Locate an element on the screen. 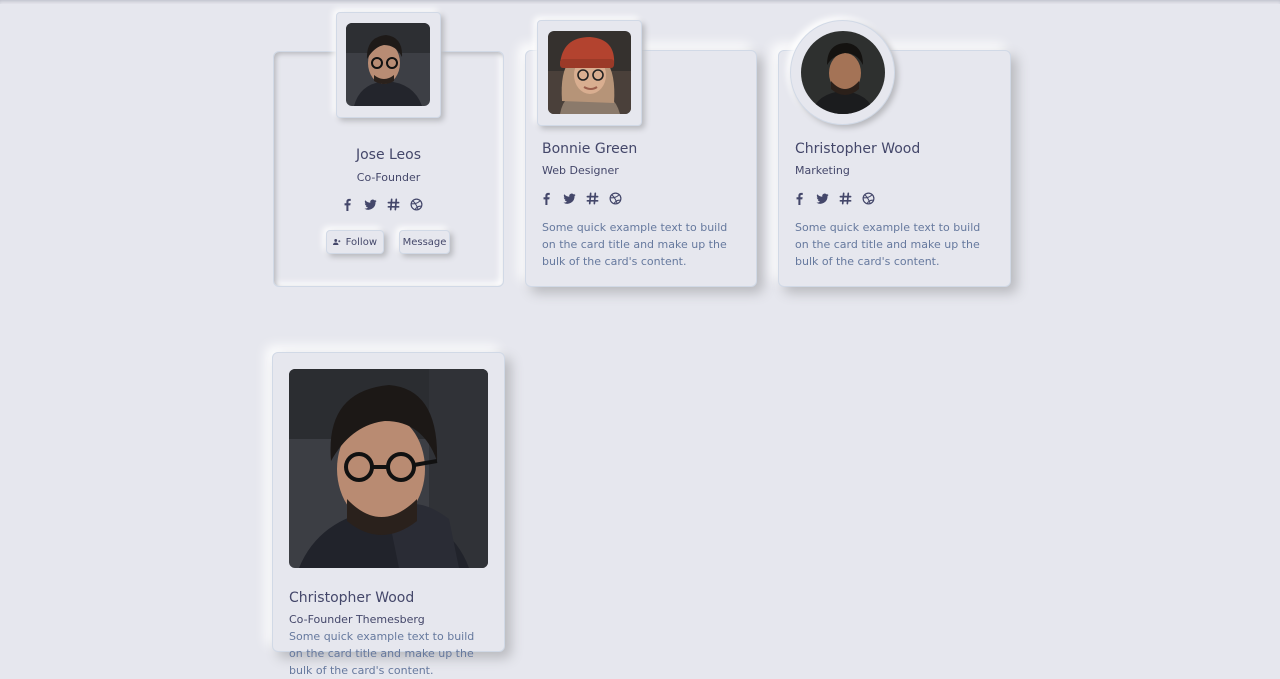 This screenshot has width=1280, height=679. card-role: Marketing is located at coordinates (822, 170).